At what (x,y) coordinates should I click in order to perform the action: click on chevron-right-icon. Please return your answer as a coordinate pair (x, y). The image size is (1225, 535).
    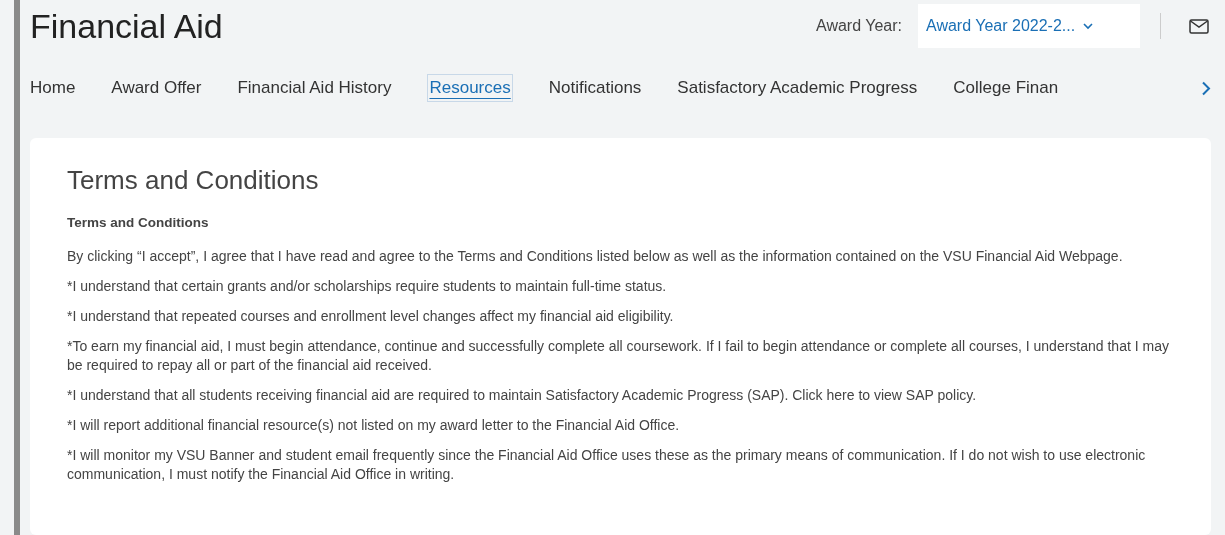
    Looking at the image, I should click on (1206, 88).